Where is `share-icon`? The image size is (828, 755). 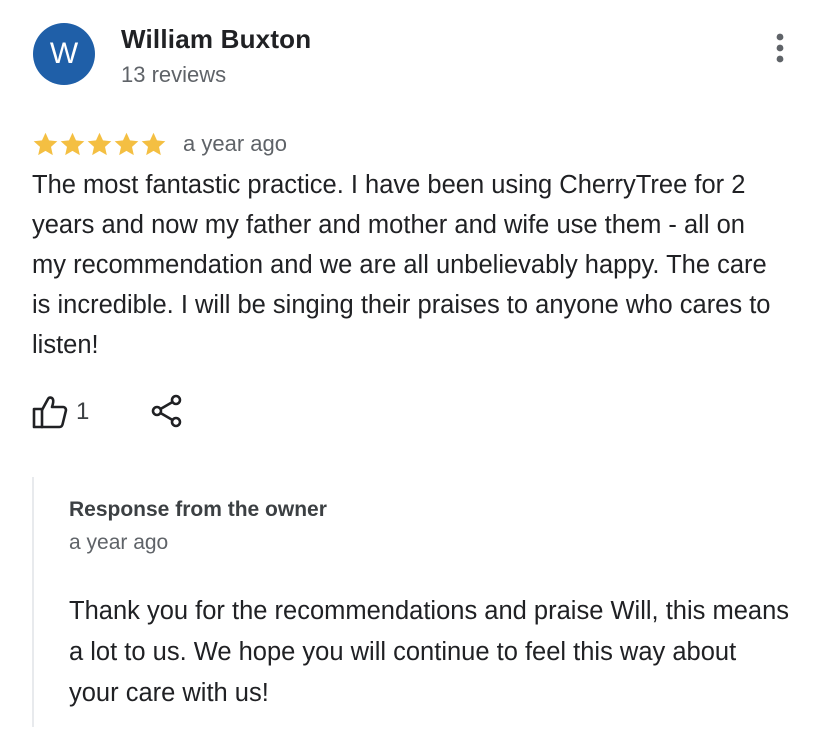 share-icon is located at coordinates (166, 411).